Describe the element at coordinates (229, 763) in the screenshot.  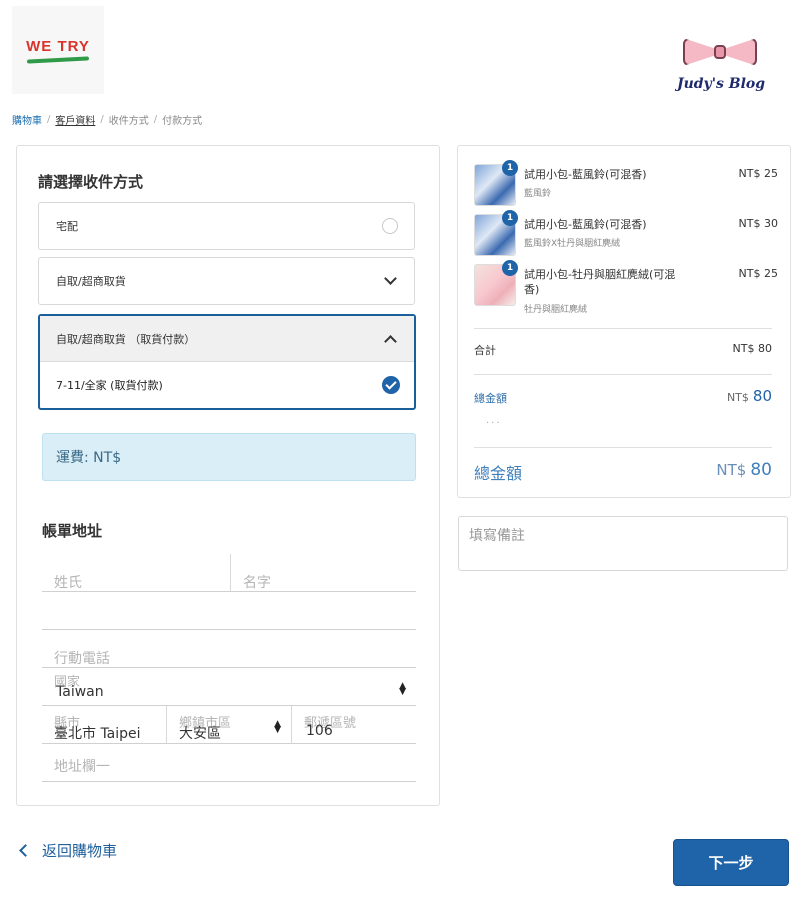
I see `address-line1-field: 地址欄一` at that location.